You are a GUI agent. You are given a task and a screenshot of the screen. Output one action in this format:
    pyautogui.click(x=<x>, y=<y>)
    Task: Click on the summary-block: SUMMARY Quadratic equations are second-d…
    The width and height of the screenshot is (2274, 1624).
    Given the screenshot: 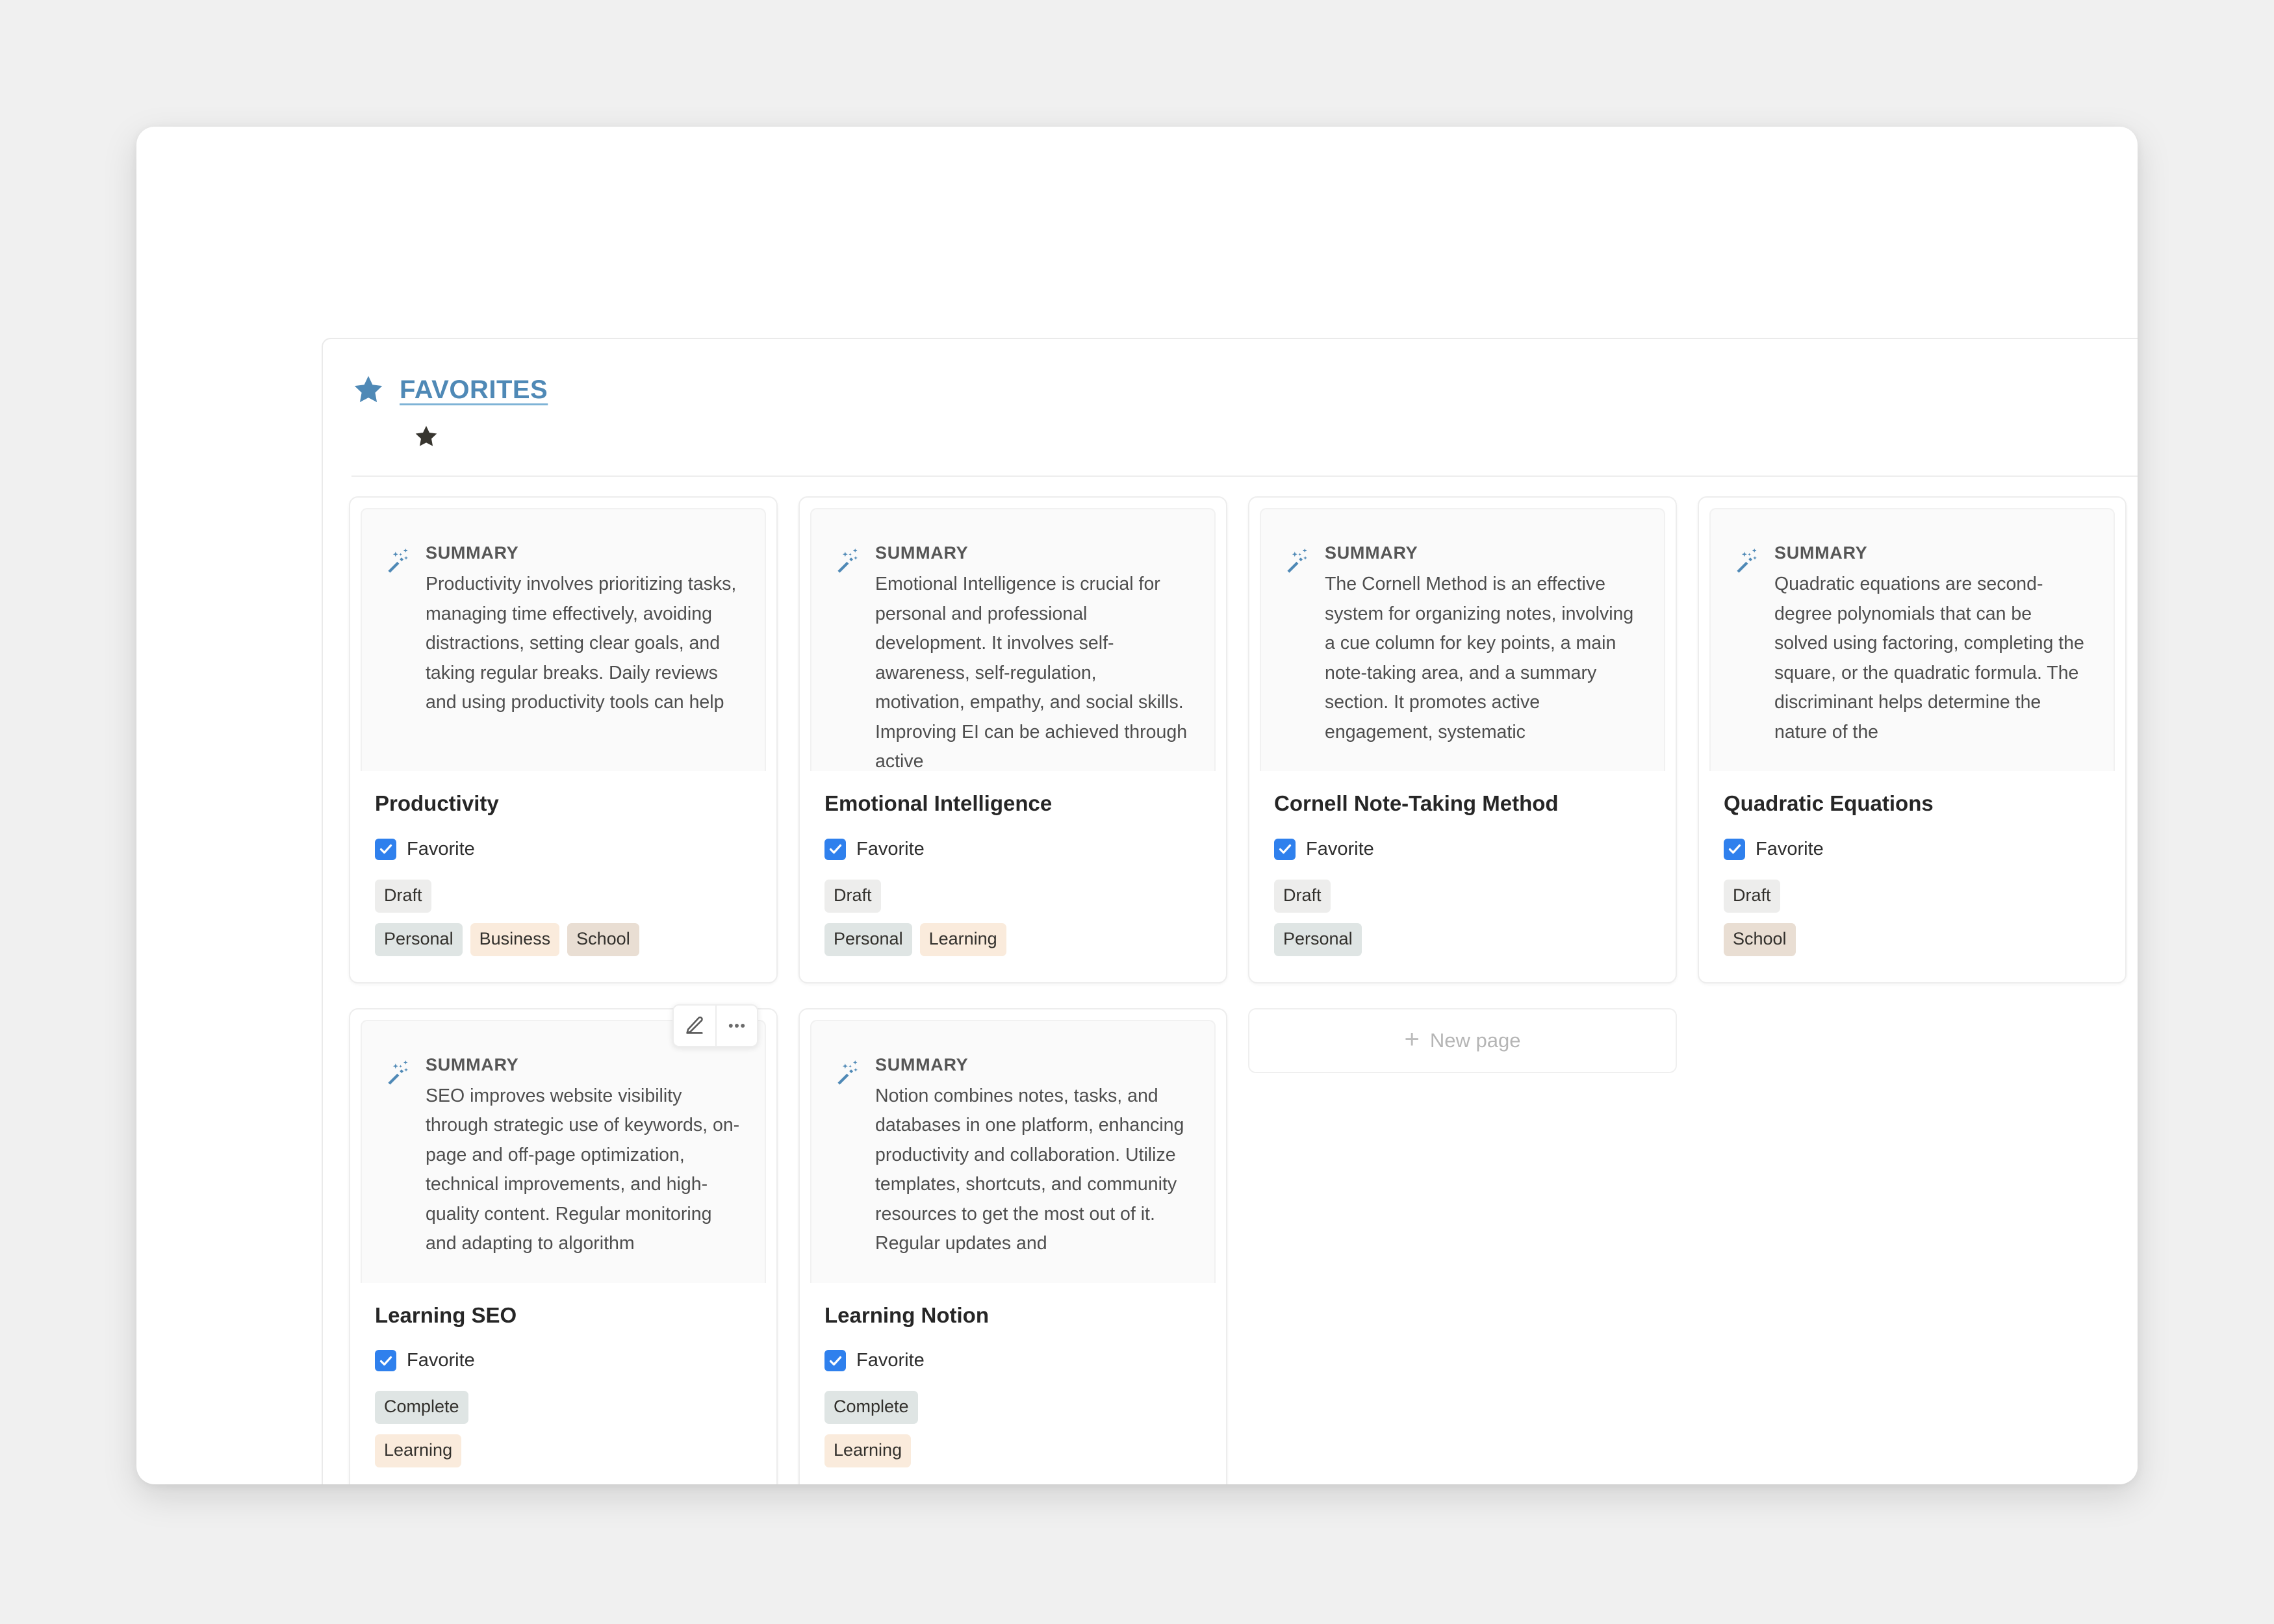 What is the action you would take?
    pyautogui.click(x=1911, y=645)
    